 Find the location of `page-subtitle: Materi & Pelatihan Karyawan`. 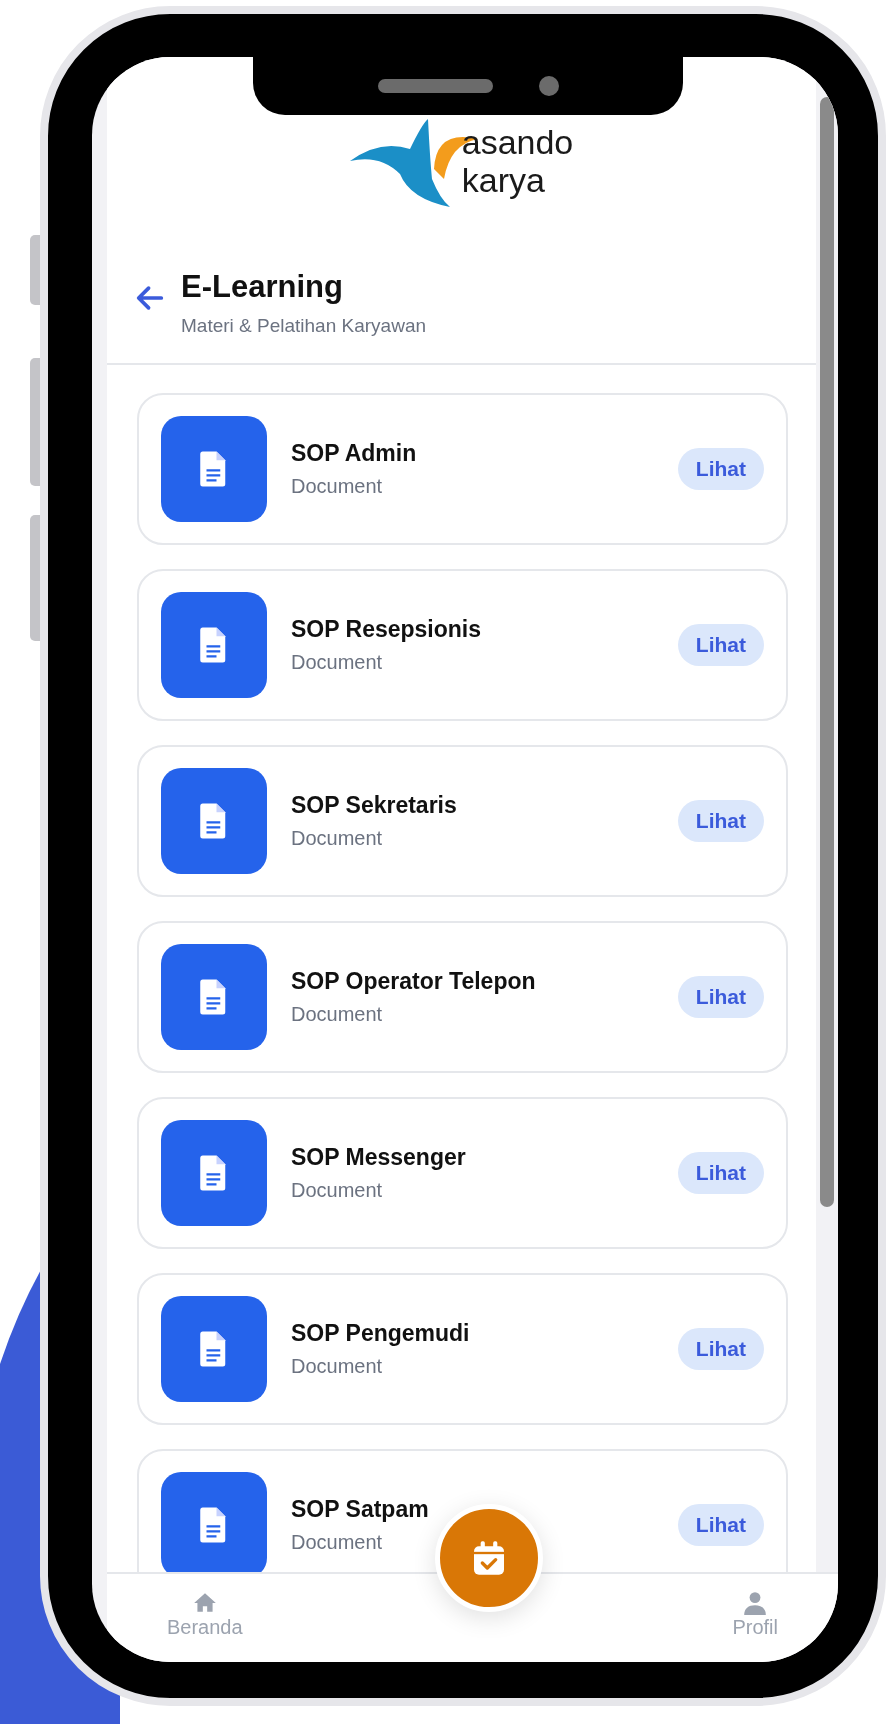

page-subtitle: Materi & Pelatihan Karyawan is located at coordinates (303, 326).